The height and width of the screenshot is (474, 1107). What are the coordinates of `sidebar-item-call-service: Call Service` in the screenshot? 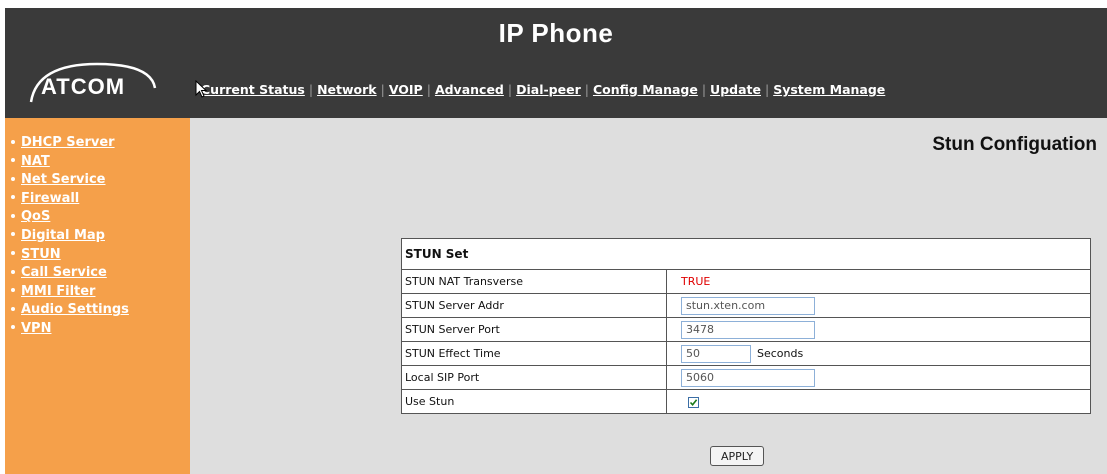 It's located at (100, 273).